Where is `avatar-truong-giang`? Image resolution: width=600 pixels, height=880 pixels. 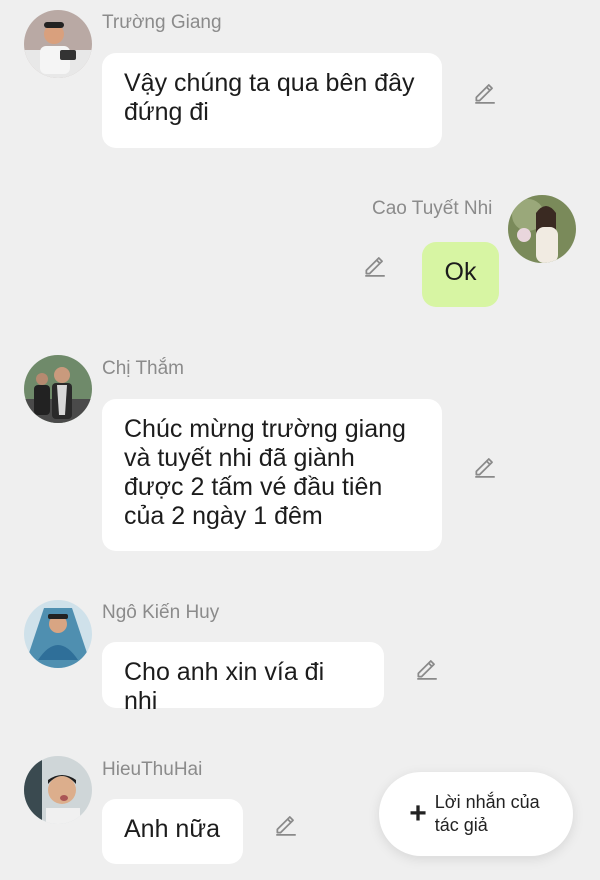
avatar-truong-giang is located at coordinates (58, 44).